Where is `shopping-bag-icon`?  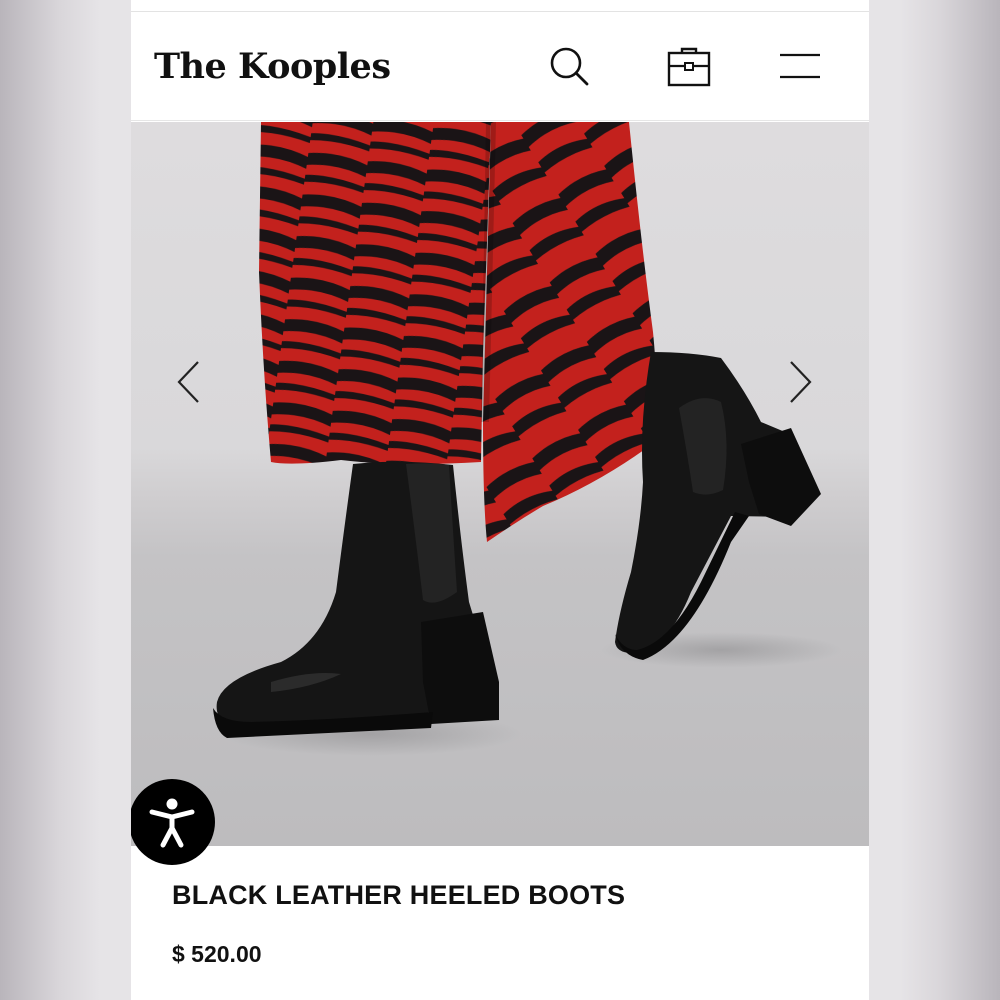 shopping-bag-icon is located at coordinates (689, 67).